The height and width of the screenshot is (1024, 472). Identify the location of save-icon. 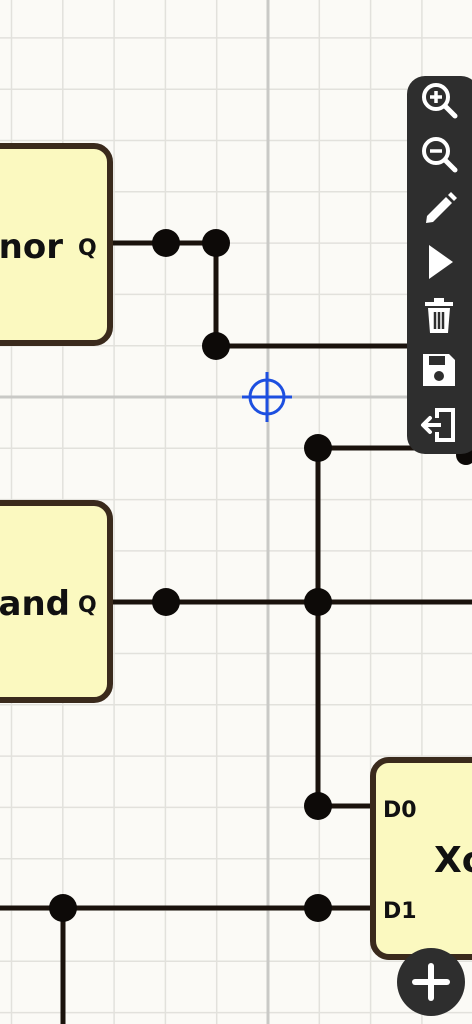
(439, 370).